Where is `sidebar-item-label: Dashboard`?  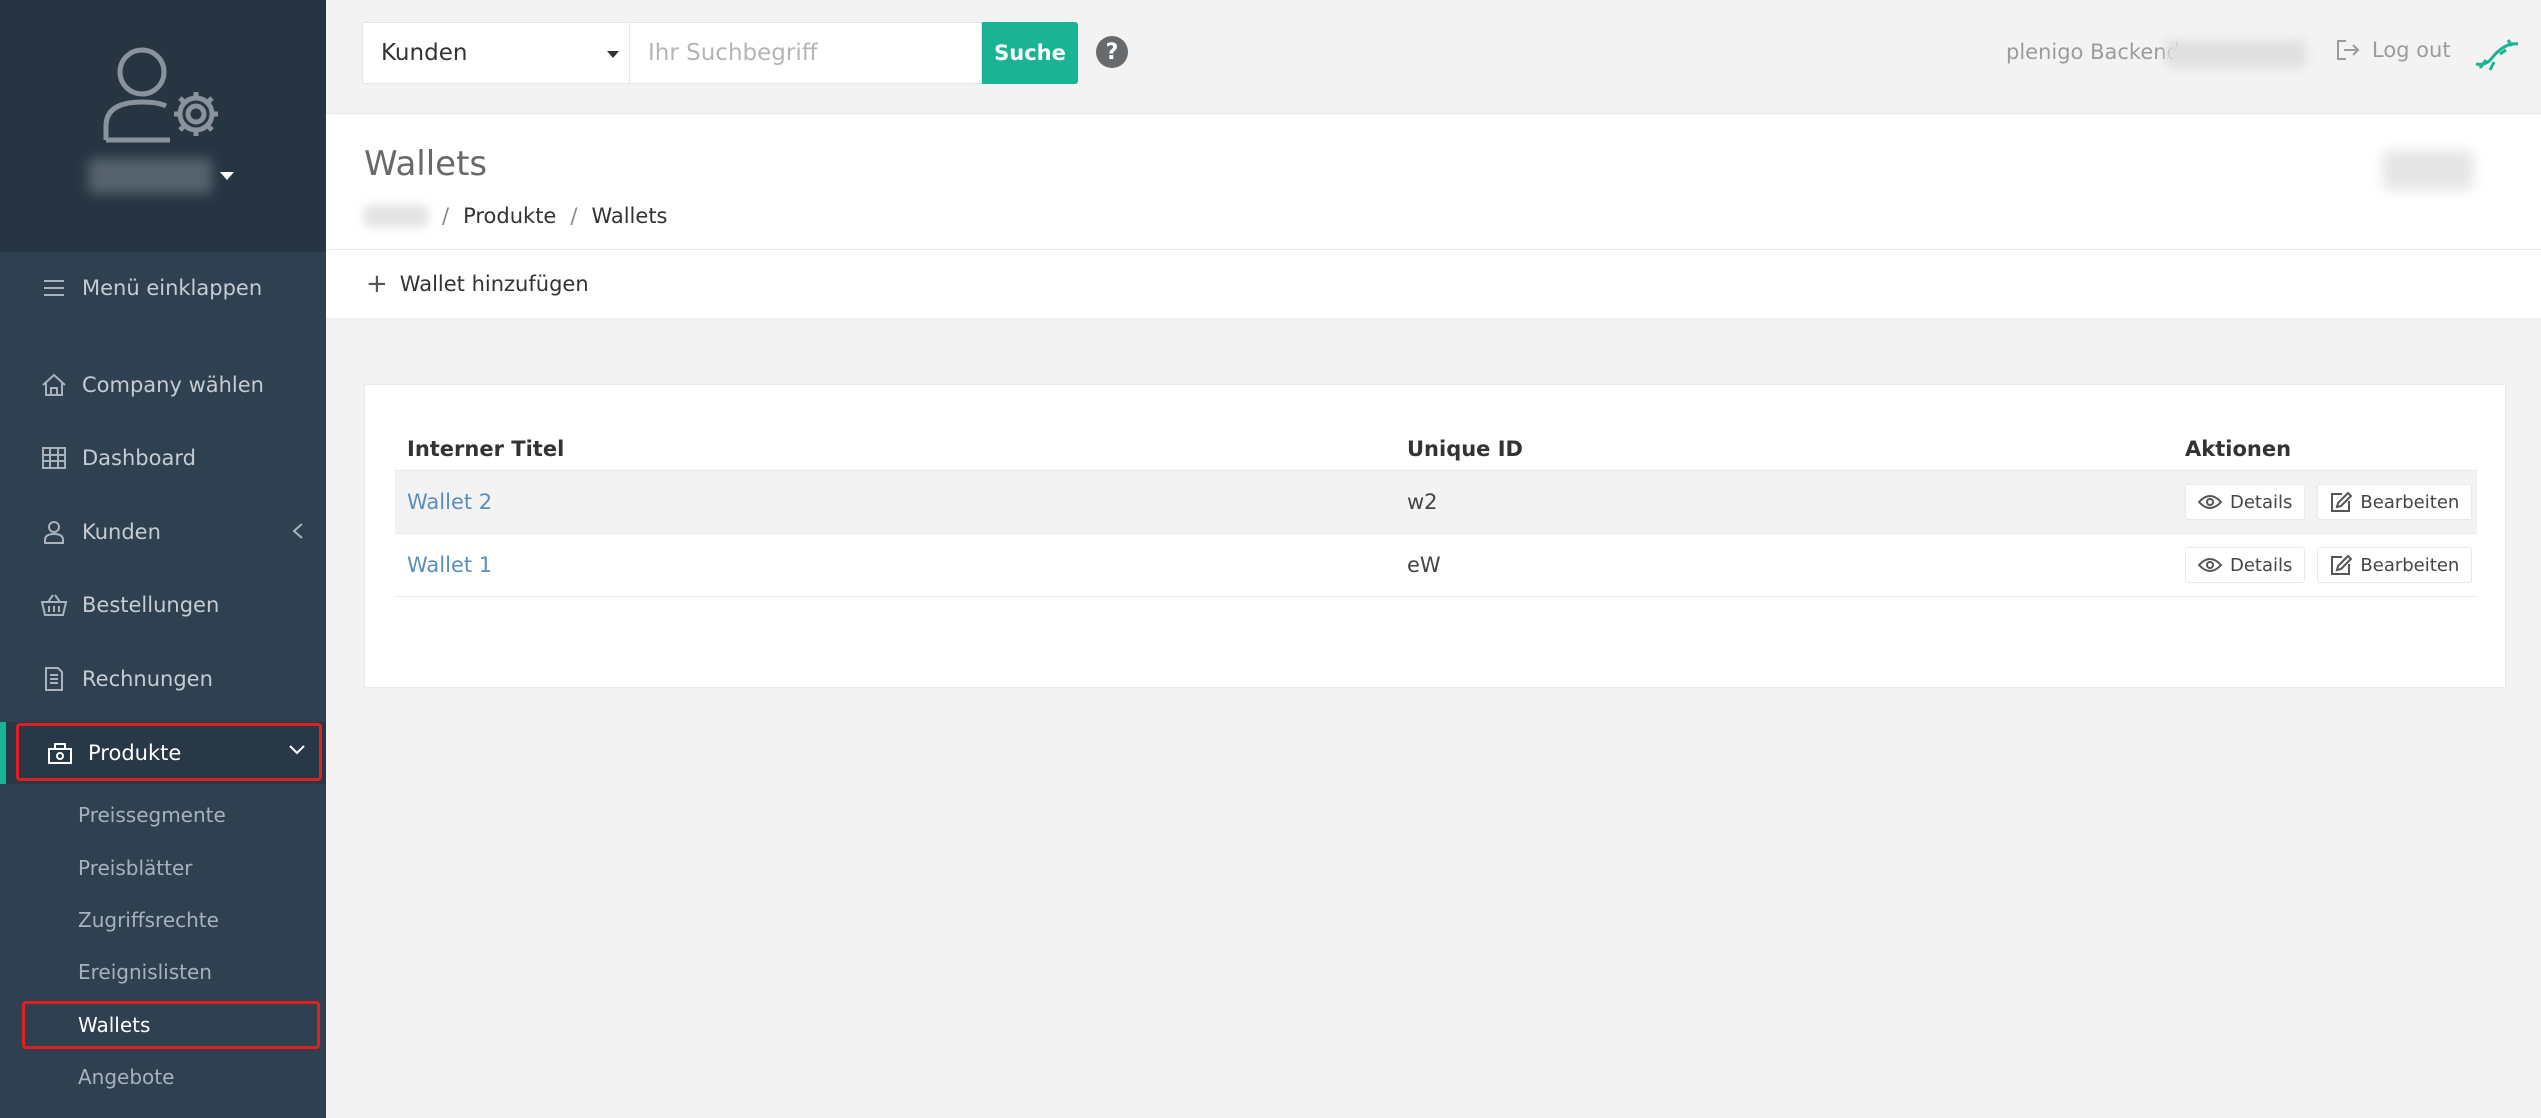 sidebar-item-label: Dashboard is located at coordinates (139, 458).